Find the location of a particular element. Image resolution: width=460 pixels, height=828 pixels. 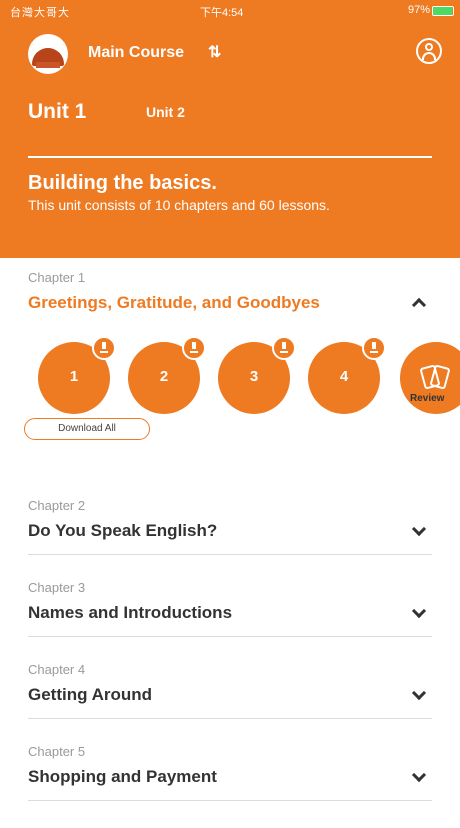

chapter-2: Chapter 2 Do You Speak English? is located at coordinates (230, 519).